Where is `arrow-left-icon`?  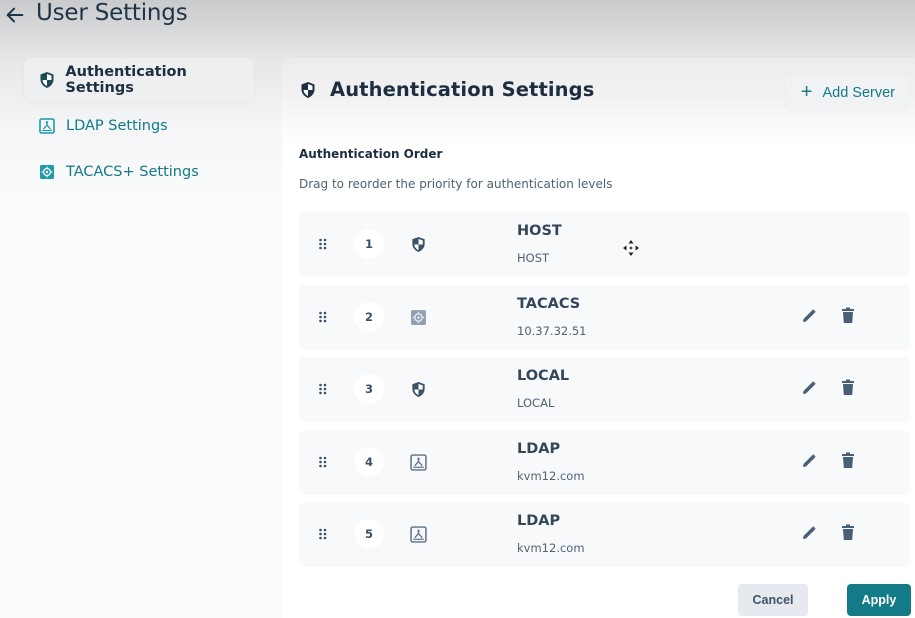 arrow-left-icon is located at coordinates (15, 15).